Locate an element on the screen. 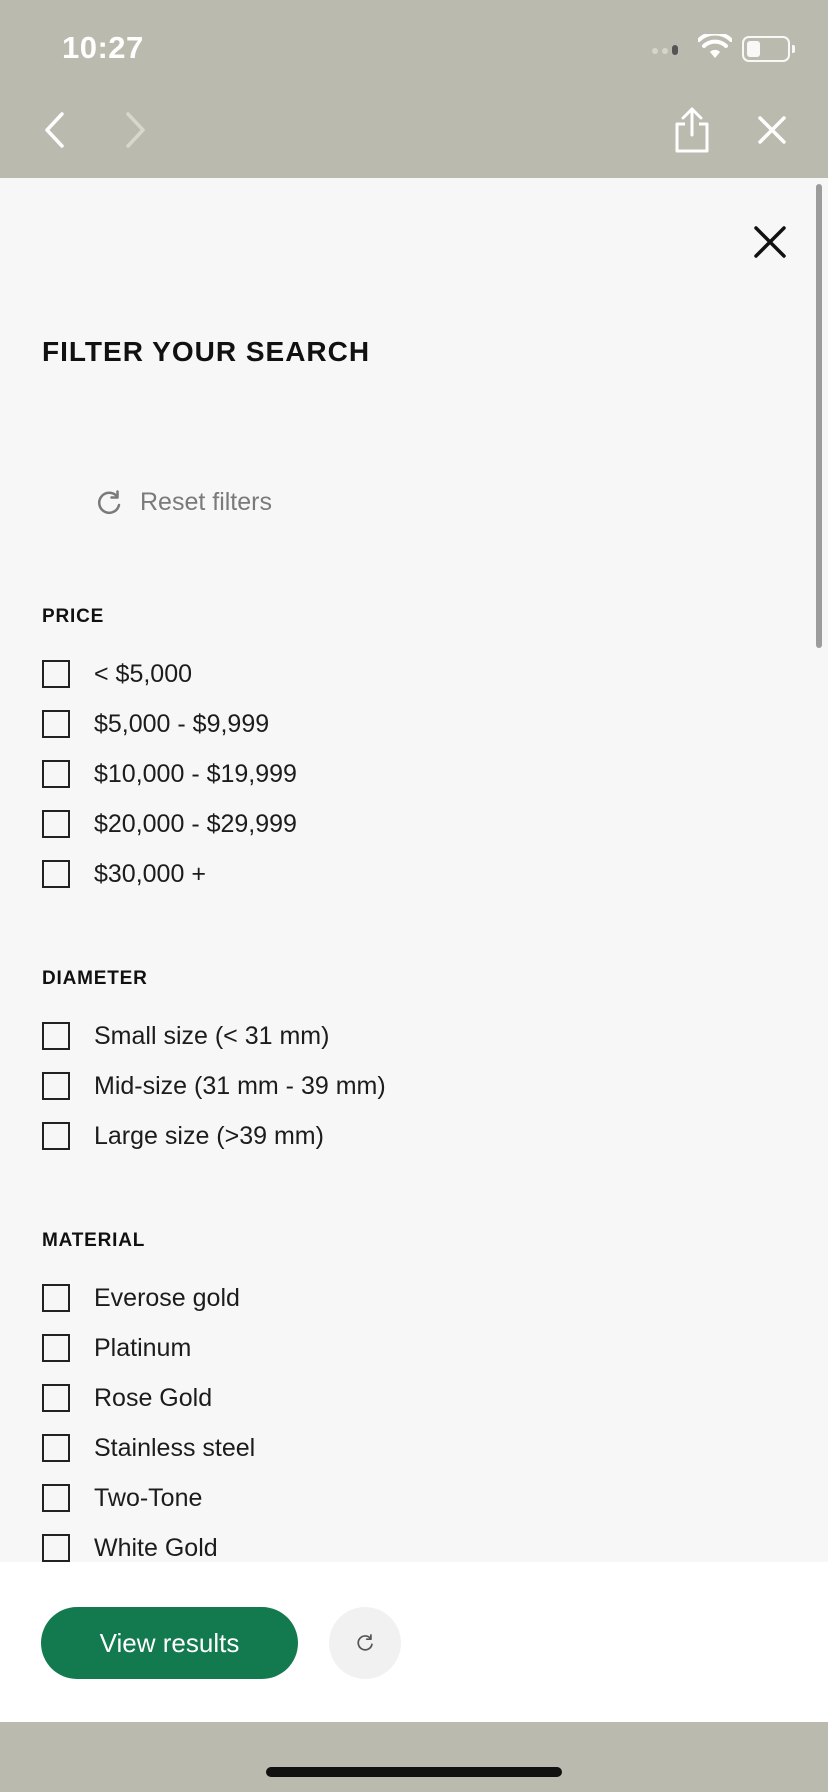 The image size is (828, 1792). option-label: Stainless steel is located at coordinates (175, 1447).